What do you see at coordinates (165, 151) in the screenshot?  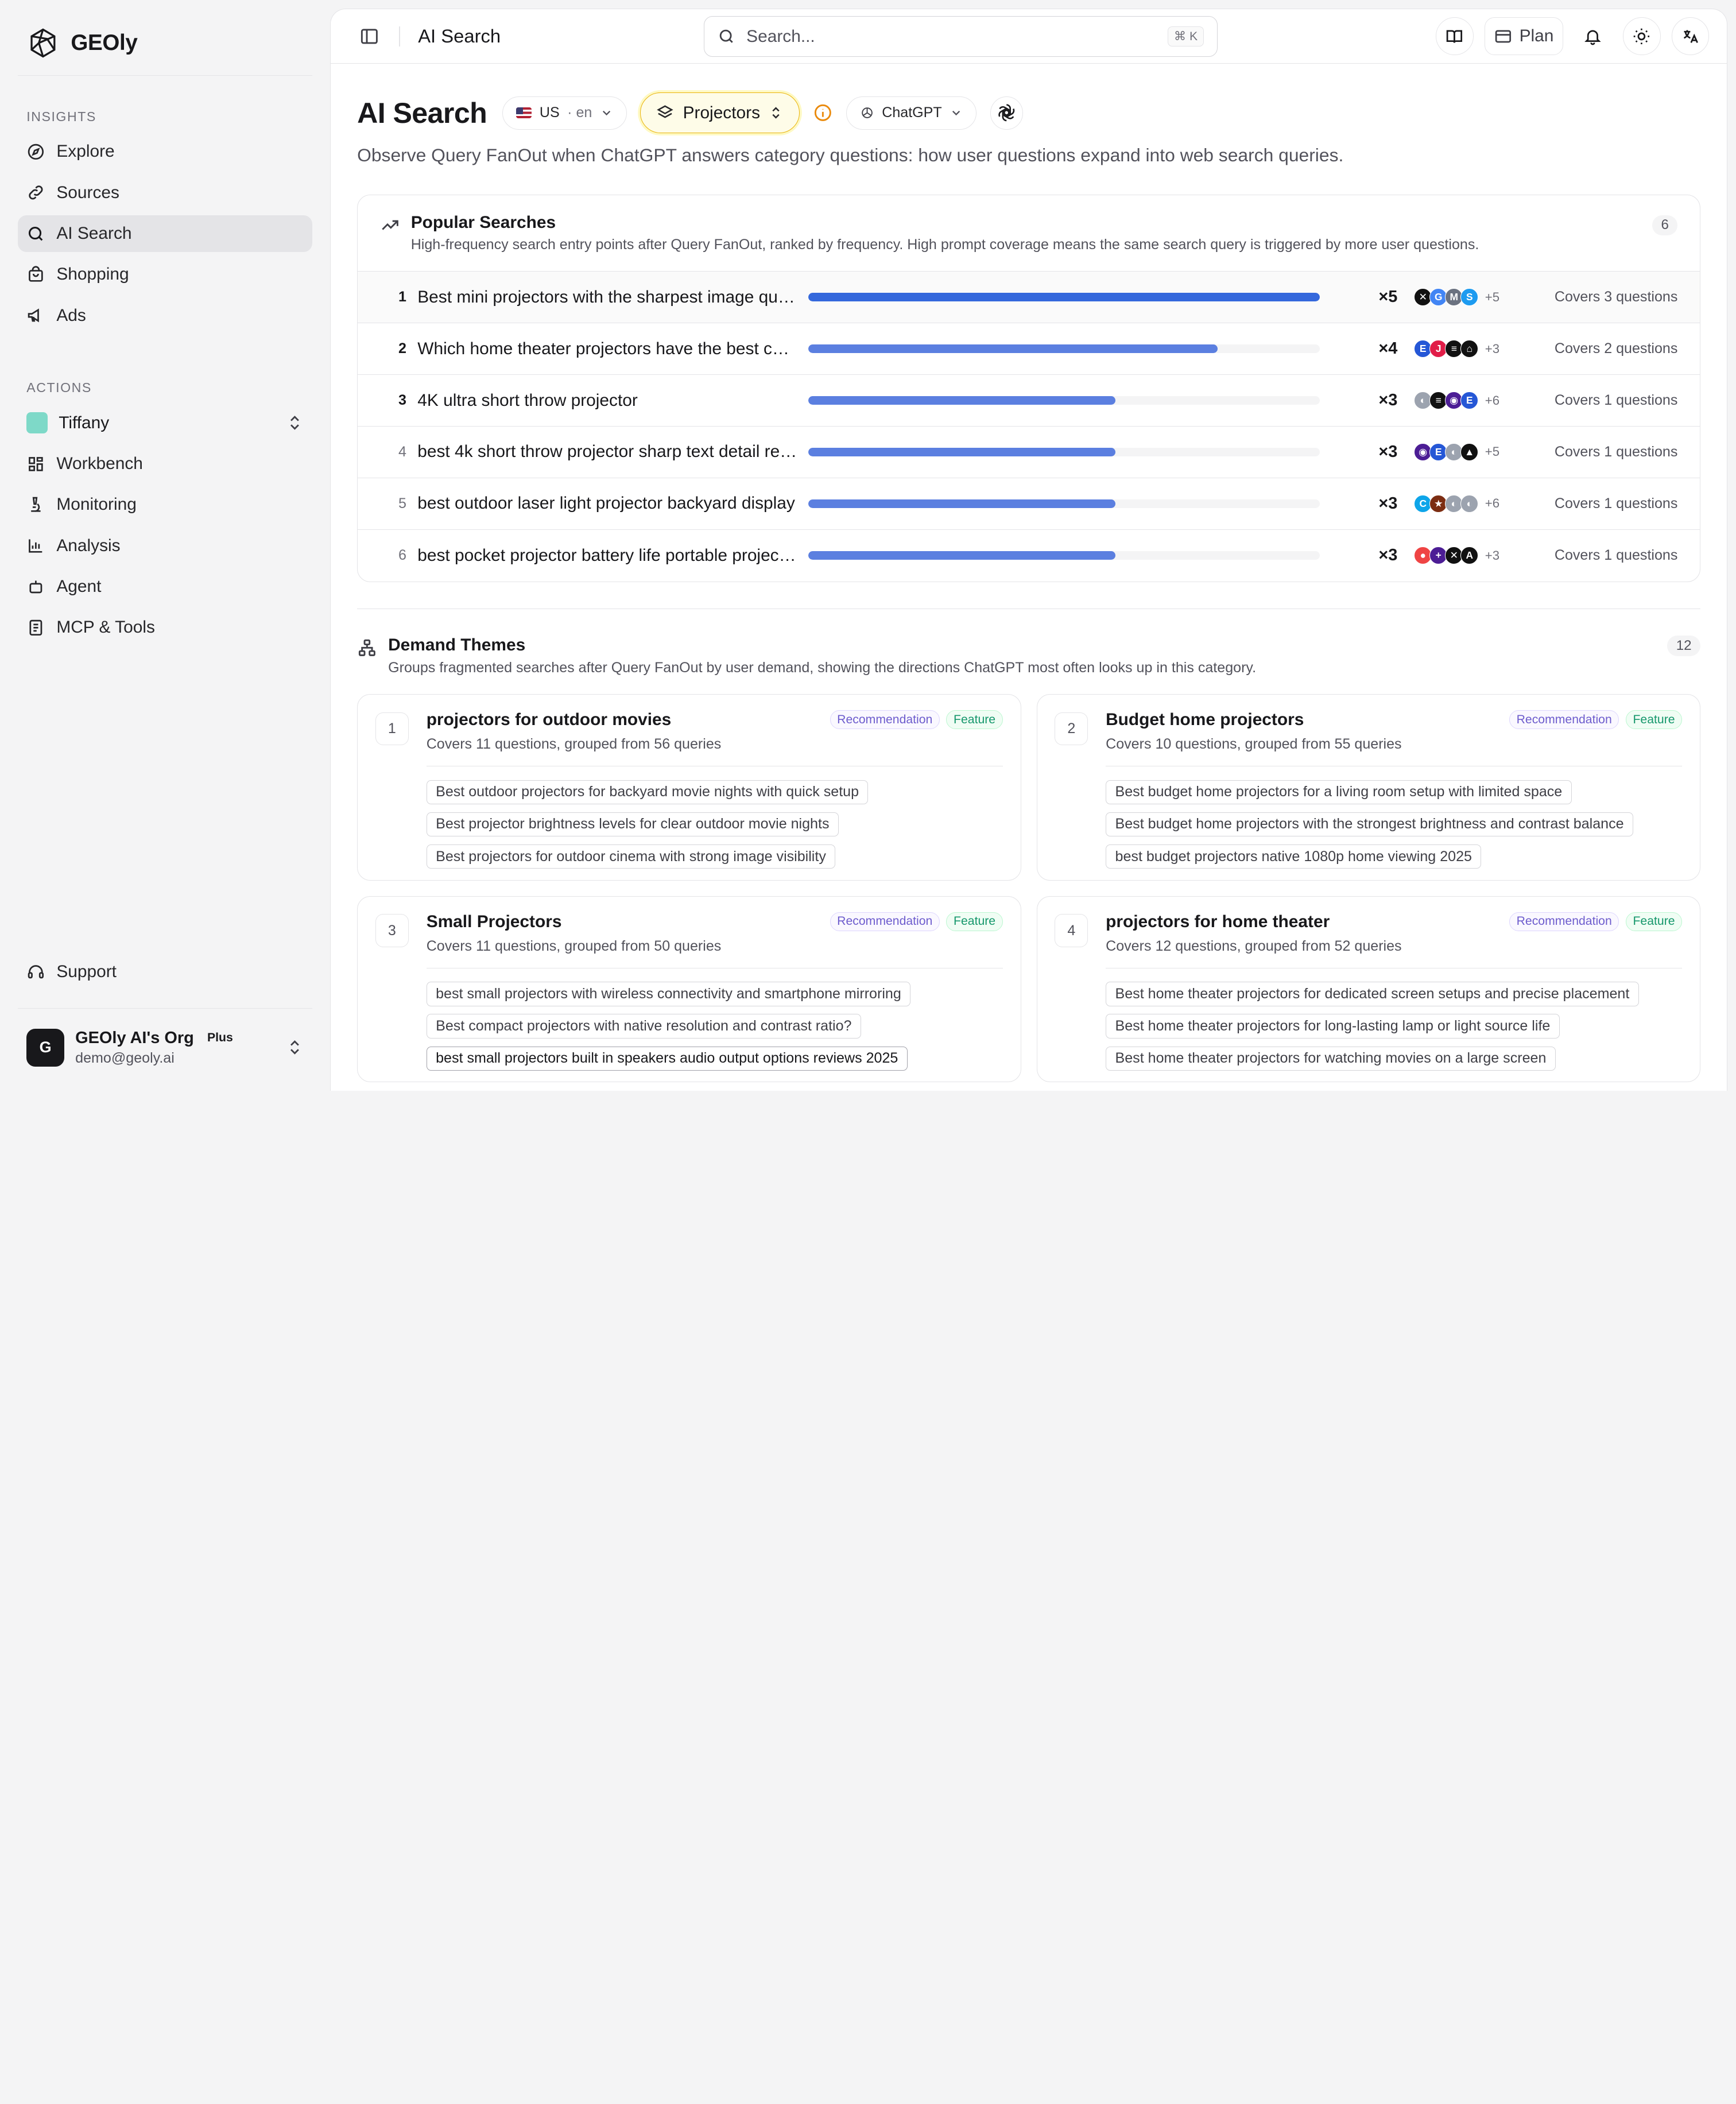 I see `sidebar-item-explore: Explore` at bounding box center [165, 151].